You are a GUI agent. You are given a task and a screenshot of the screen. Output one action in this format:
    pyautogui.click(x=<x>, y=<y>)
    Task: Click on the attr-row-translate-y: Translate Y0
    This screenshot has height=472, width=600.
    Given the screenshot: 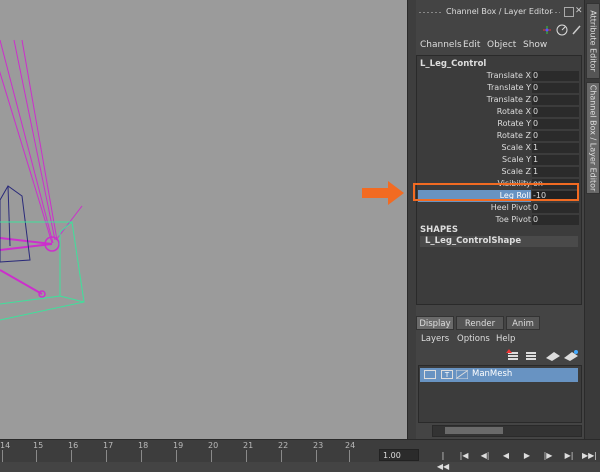 What is the action you would take?
    pyautogui.click(x=499, y=88)
    